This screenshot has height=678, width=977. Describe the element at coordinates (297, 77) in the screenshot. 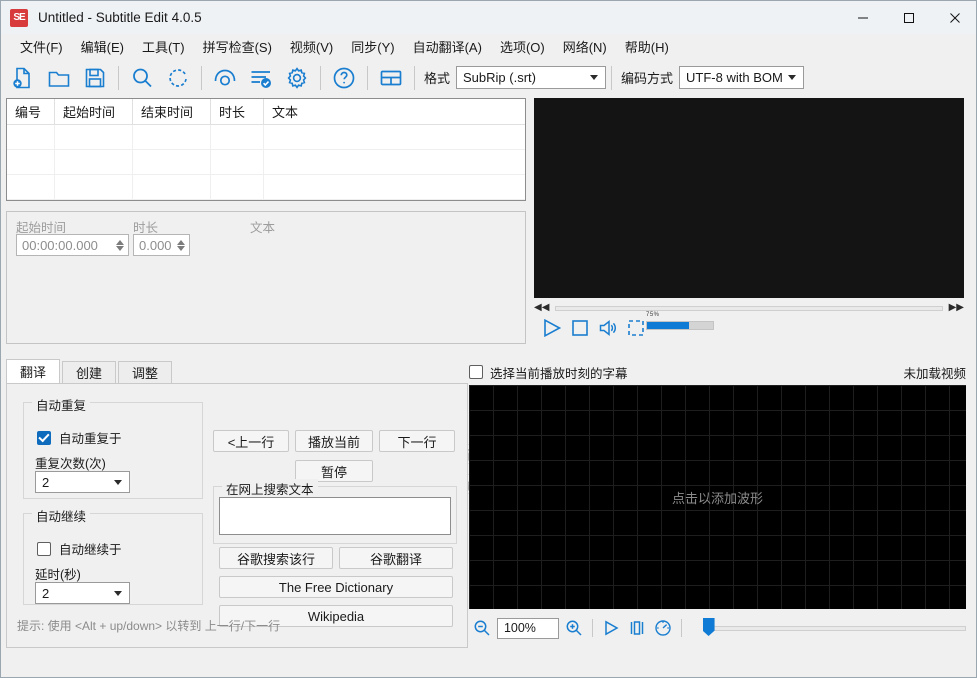

I see `settings-icon` at that location.